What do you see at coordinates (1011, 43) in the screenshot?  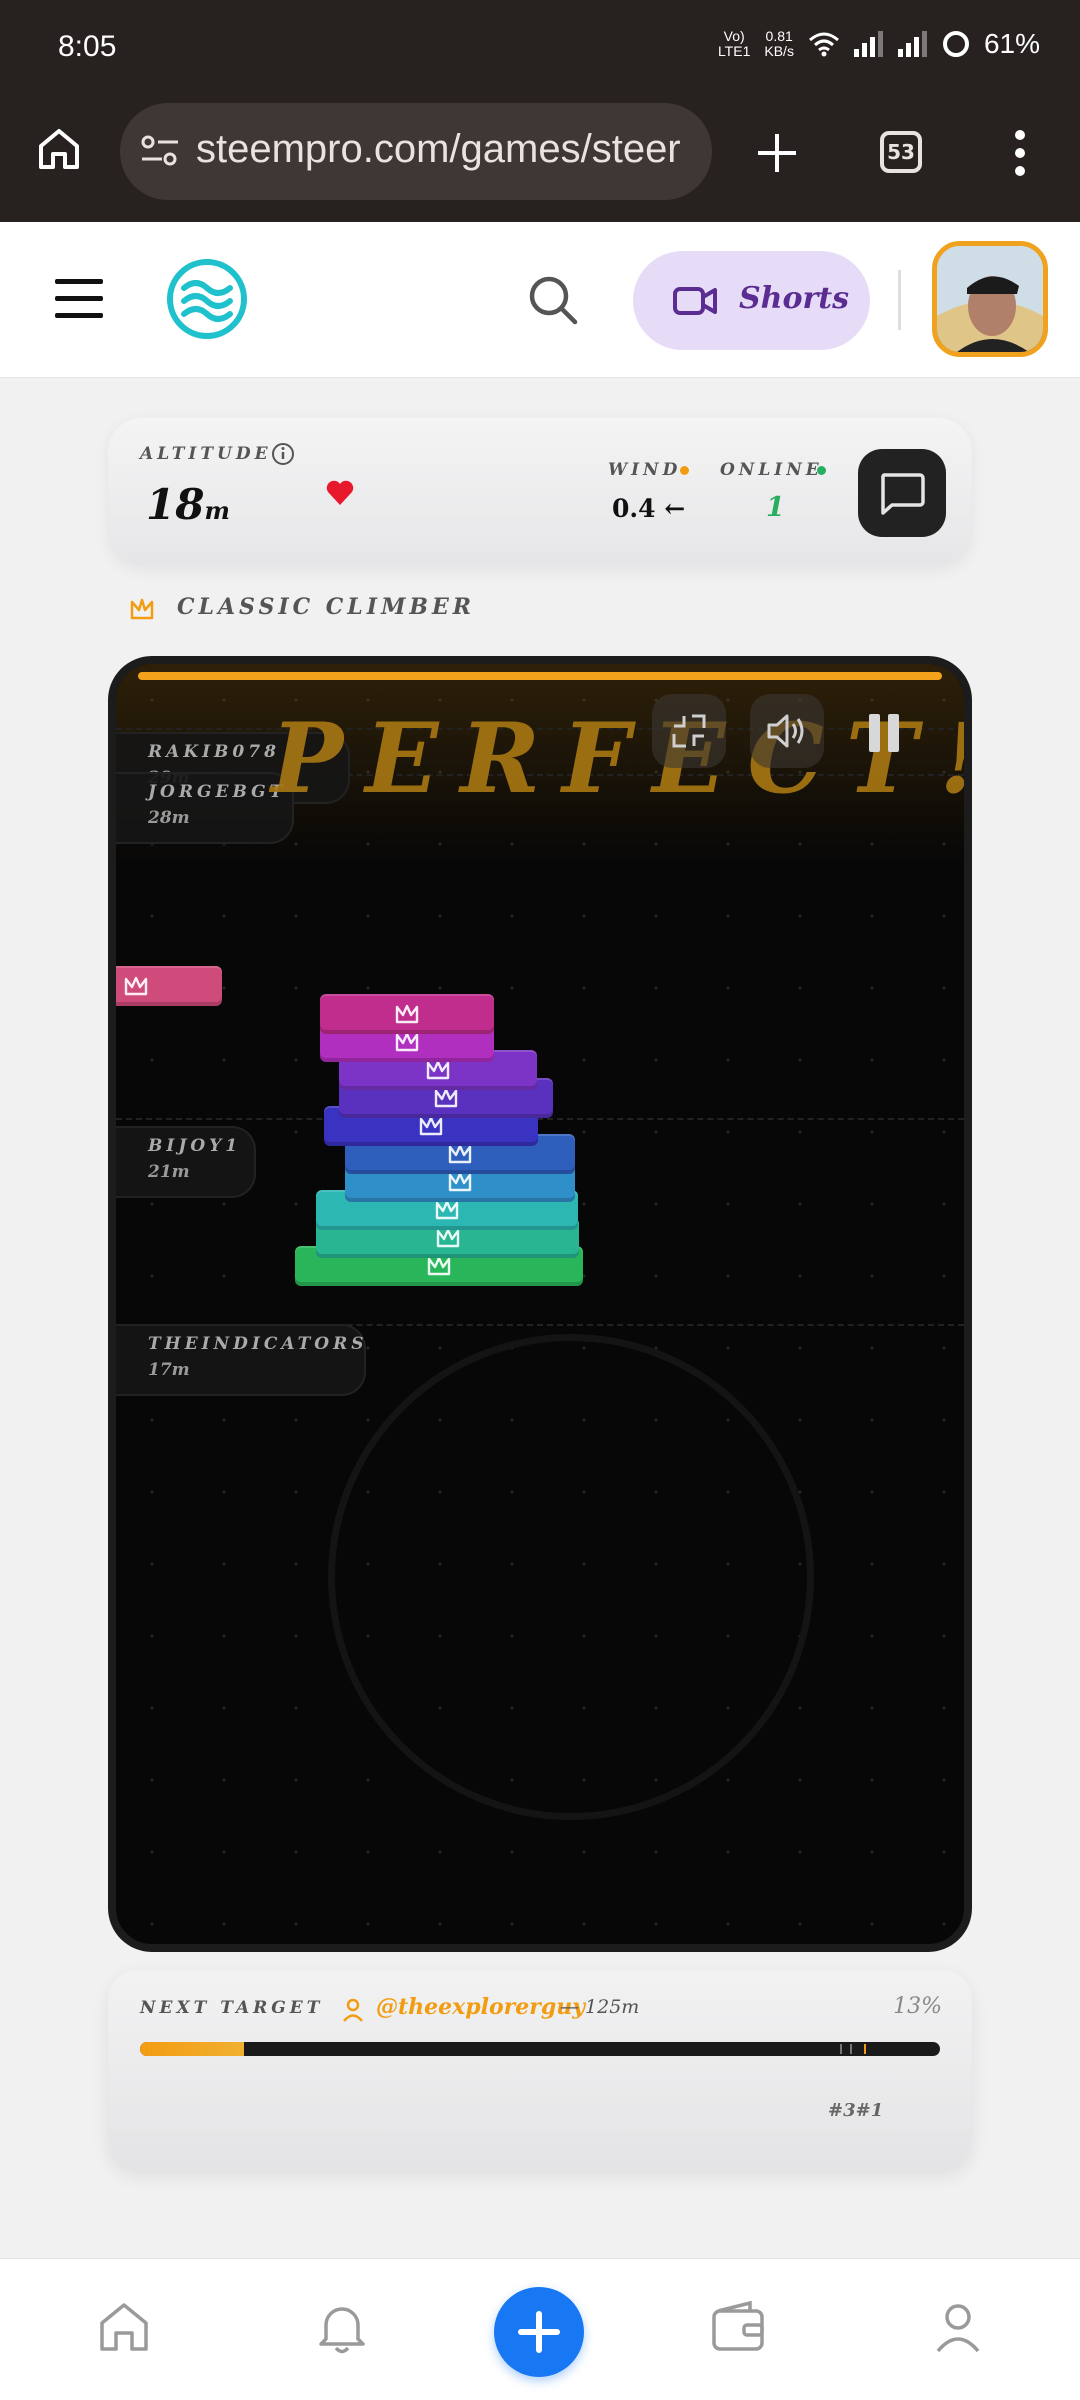 I see `battery-percent: 61%` at bounding box center [1011, 43].